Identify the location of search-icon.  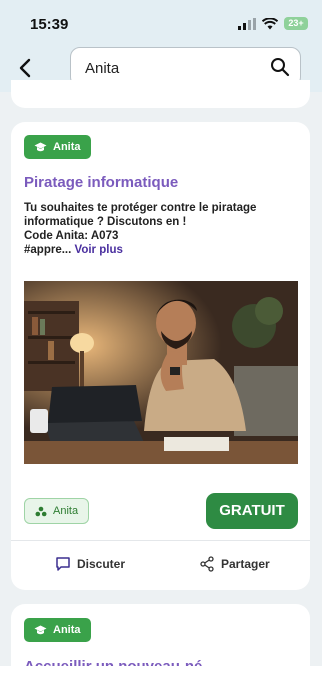
(280, 67).